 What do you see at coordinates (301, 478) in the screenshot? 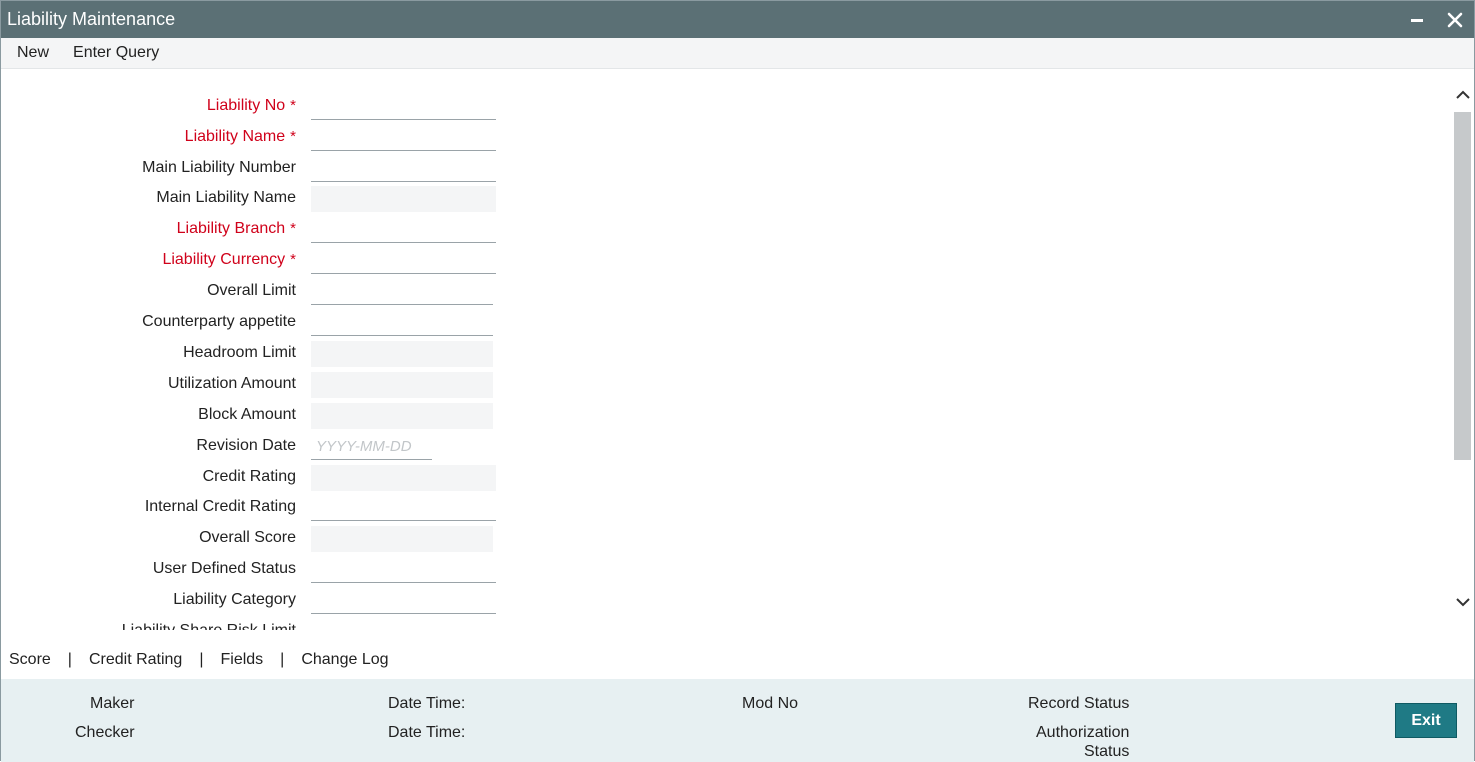
I see `field-row-credit-rating: Credit Rating` at bounding box center [301, 478].